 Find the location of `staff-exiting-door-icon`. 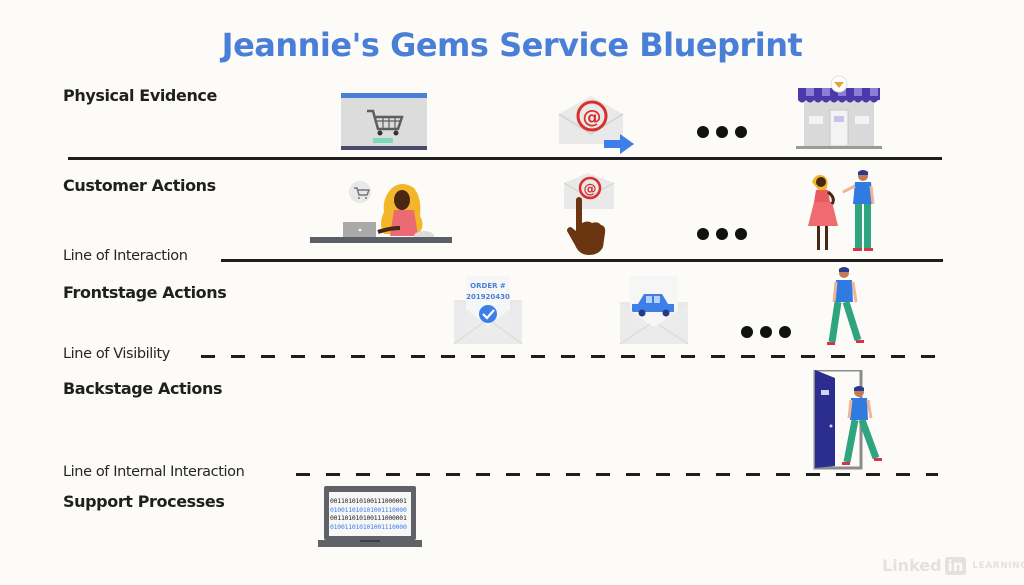

staff-exiting-door-icon is located at coordinates (849, 420).